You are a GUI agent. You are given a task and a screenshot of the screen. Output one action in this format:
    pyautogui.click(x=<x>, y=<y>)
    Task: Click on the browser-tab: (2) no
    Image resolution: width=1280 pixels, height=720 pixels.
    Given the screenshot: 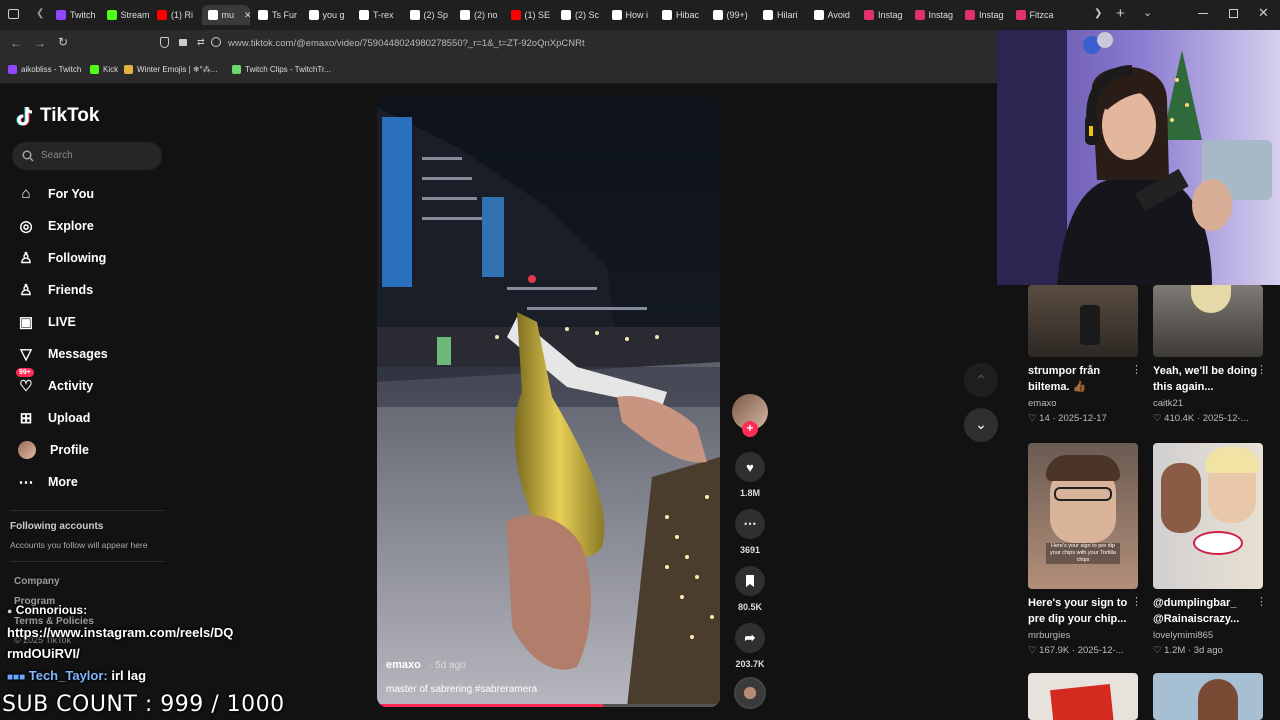 What is the action you would take?
    pyautogui.click(x=478, y=15)
    